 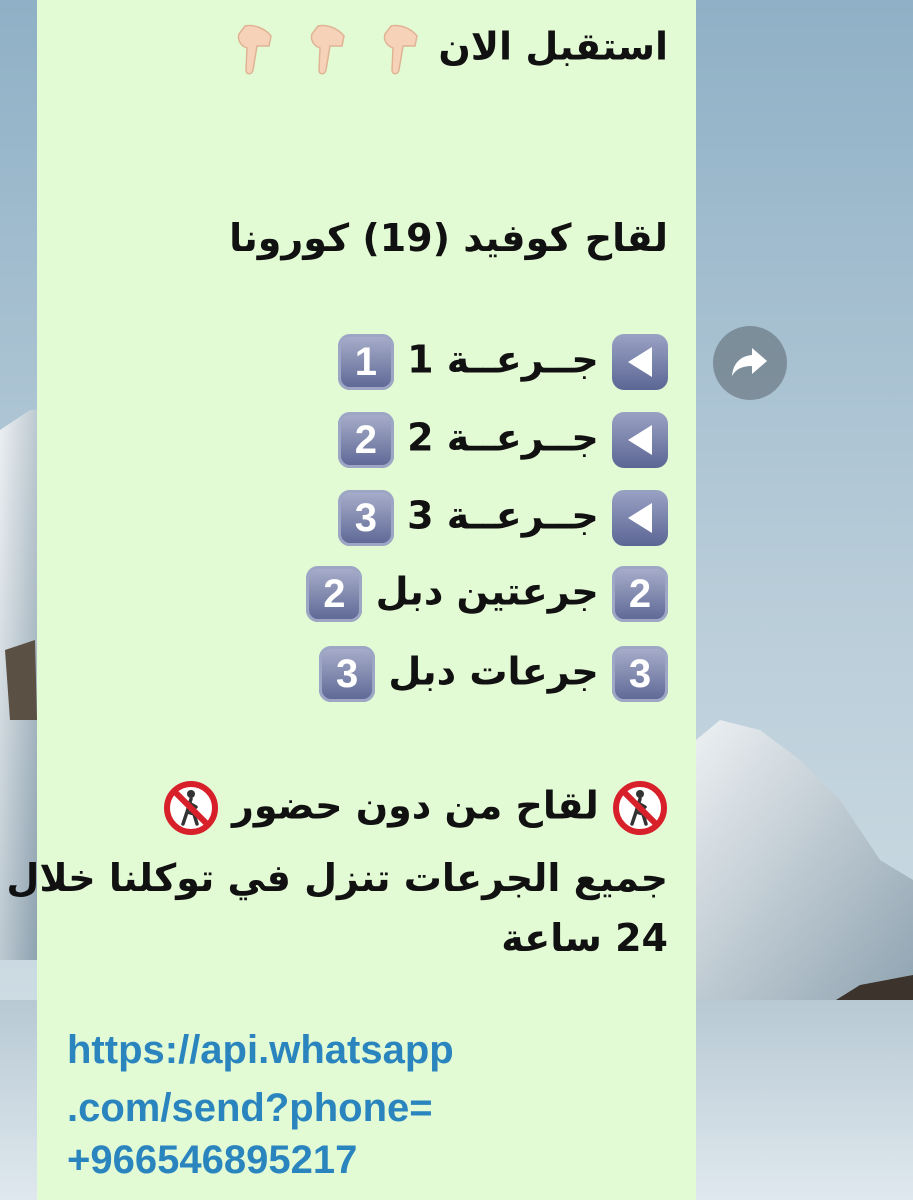 I want to click on double-dose-label: جرعات دبل, so click(x=493, y=671).